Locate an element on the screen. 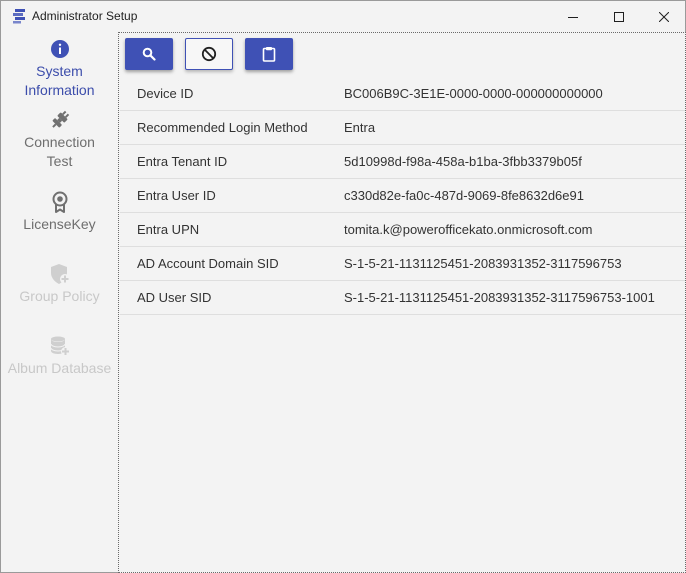 This screenshot has height=573, width=686. block-icon is located at coordinates (209, 54).